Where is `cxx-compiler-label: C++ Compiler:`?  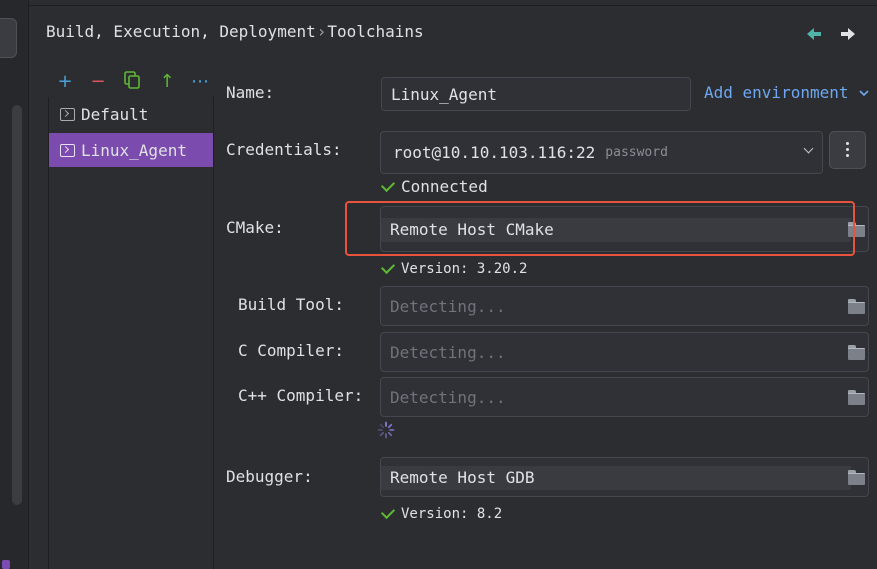
cxx-compiler-label: C++ Compiler: is located at coordinates (301, 395).